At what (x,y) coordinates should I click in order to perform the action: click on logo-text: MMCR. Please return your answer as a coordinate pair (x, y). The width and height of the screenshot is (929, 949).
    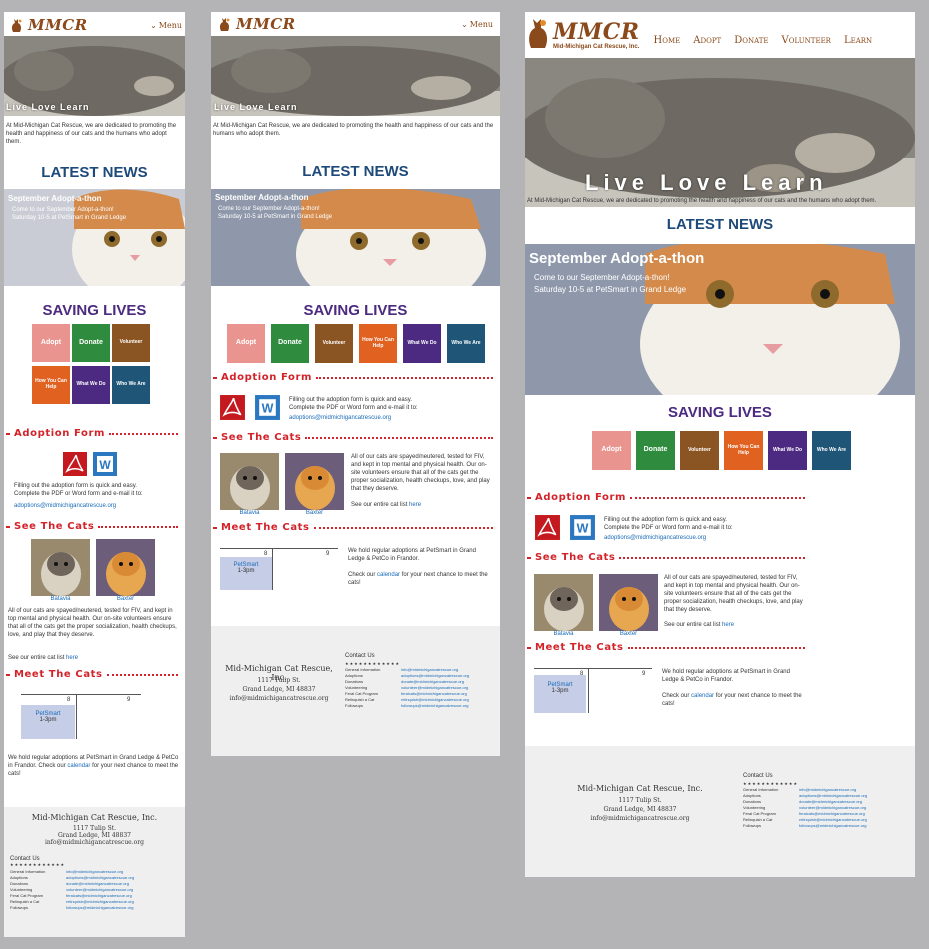
    Looking at the image, I should click on (58, 25).